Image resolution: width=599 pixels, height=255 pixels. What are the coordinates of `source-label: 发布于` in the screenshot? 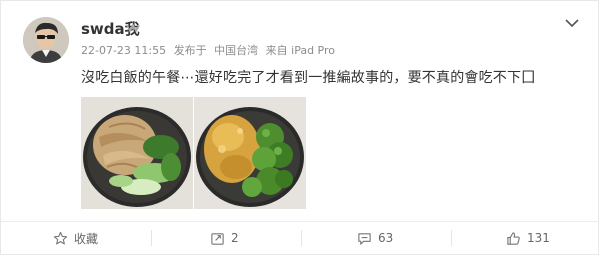 It's located at (190, 50).